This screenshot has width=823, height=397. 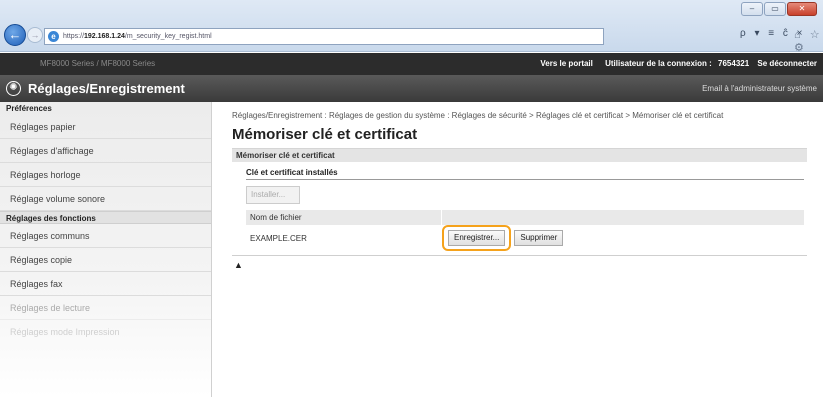 I want to click on installed-subheading: Clé et certificat installés, so click(x=525, y=174).